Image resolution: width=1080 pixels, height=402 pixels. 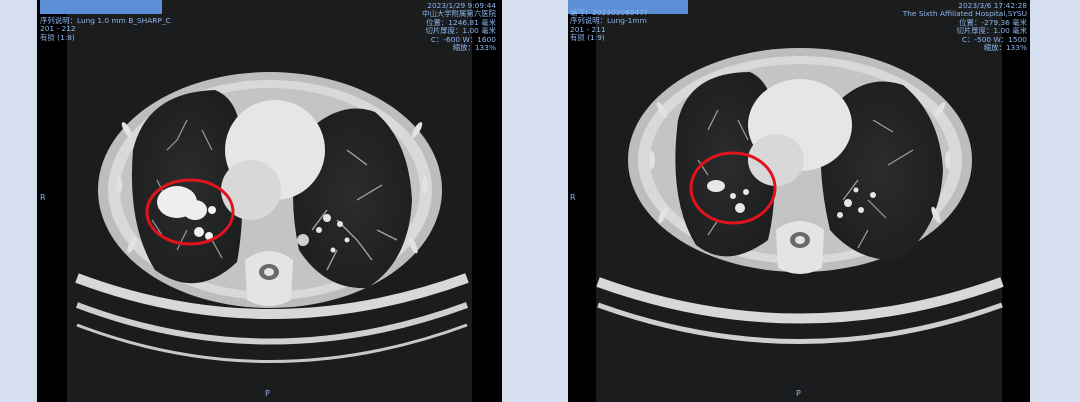 I want to click on left-margin-band, so click(x=18, y=201).